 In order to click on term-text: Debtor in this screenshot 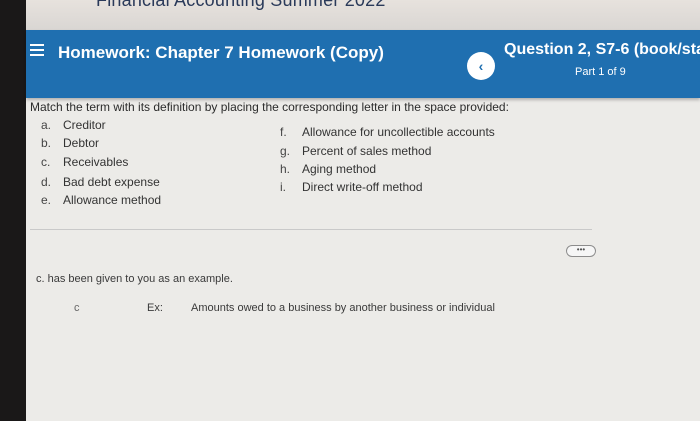, I will do `click(81, 143)`.